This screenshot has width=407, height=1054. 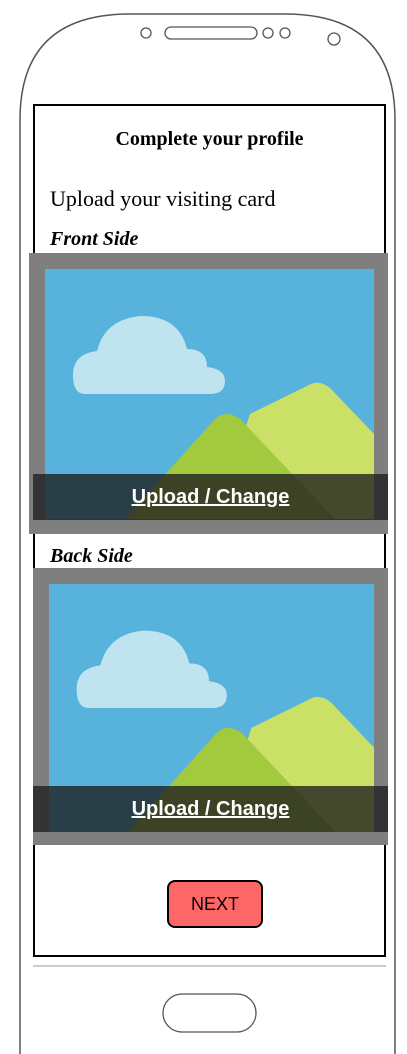 I want to click on back-side-label: Back Side, so click(x=91, y=556).